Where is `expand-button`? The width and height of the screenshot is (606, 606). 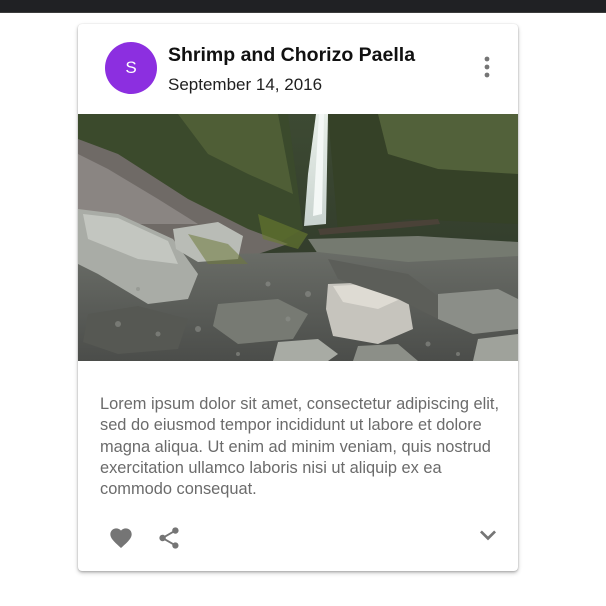 expand-button is located at coordinates (488, 535).